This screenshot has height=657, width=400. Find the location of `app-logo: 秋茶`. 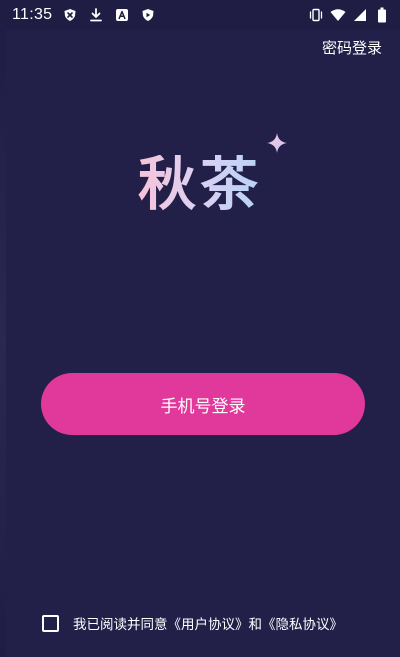

app-logo: 秋茶 is located at coordinates (200, 184).